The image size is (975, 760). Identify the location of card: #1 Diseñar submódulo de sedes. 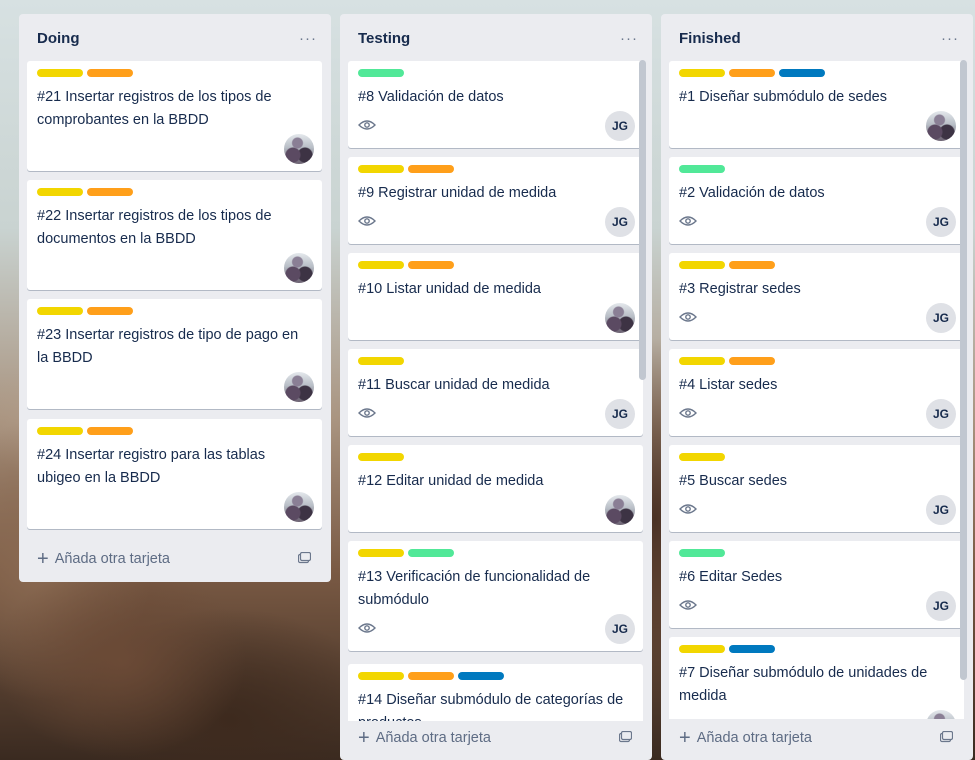
(816, 104).